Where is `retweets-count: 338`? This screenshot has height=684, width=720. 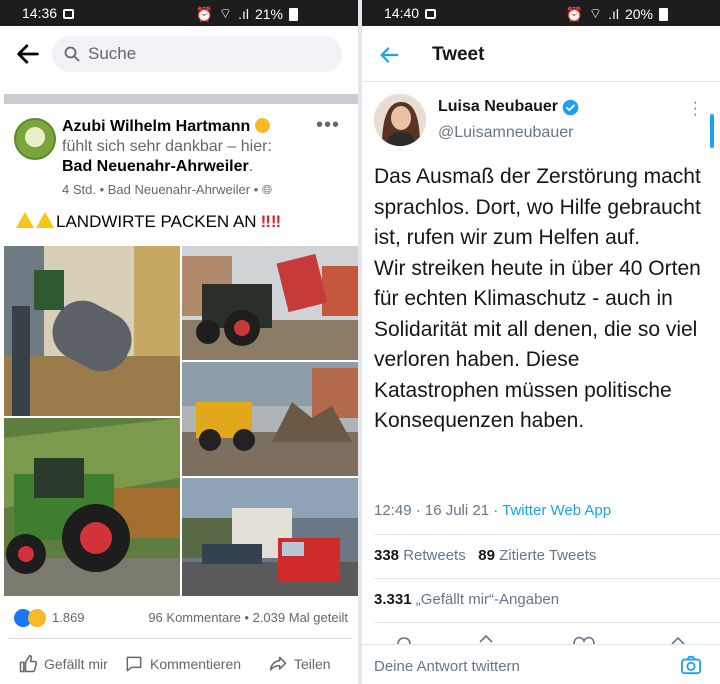
retweets-count: 338 is located at coordinates (387, 555).